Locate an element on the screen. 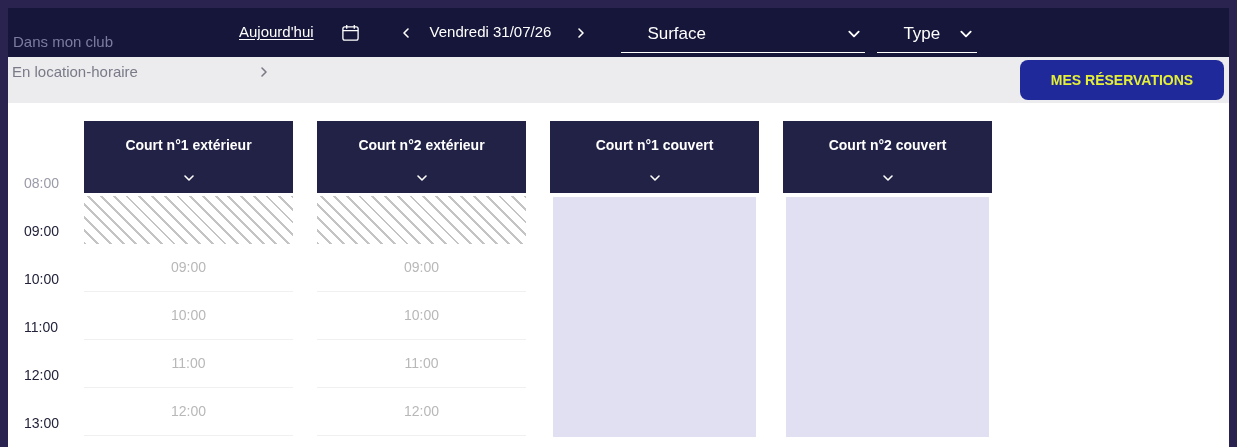 The image size is (1237, 447). time-label: 12:00 is located at coordinates (42, 375).